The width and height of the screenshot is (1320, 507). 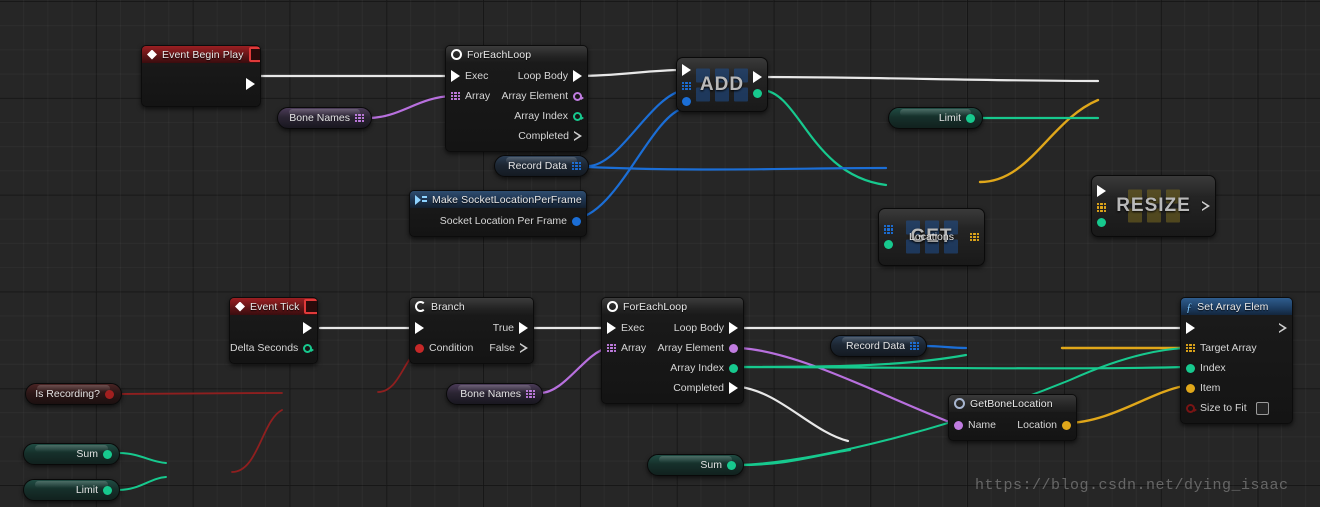 I want to click on node-array-resize: RESIZE, so click(x=1153, y=206).